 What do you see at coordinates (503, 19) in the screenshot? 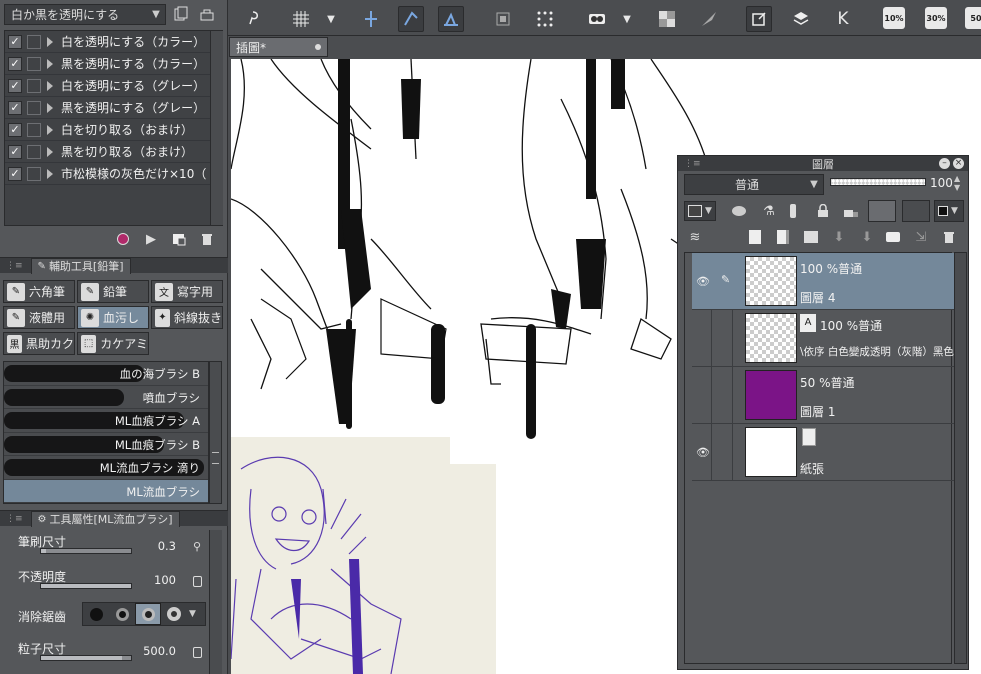
I see `crop-icon` at bounding box center [503, 19].